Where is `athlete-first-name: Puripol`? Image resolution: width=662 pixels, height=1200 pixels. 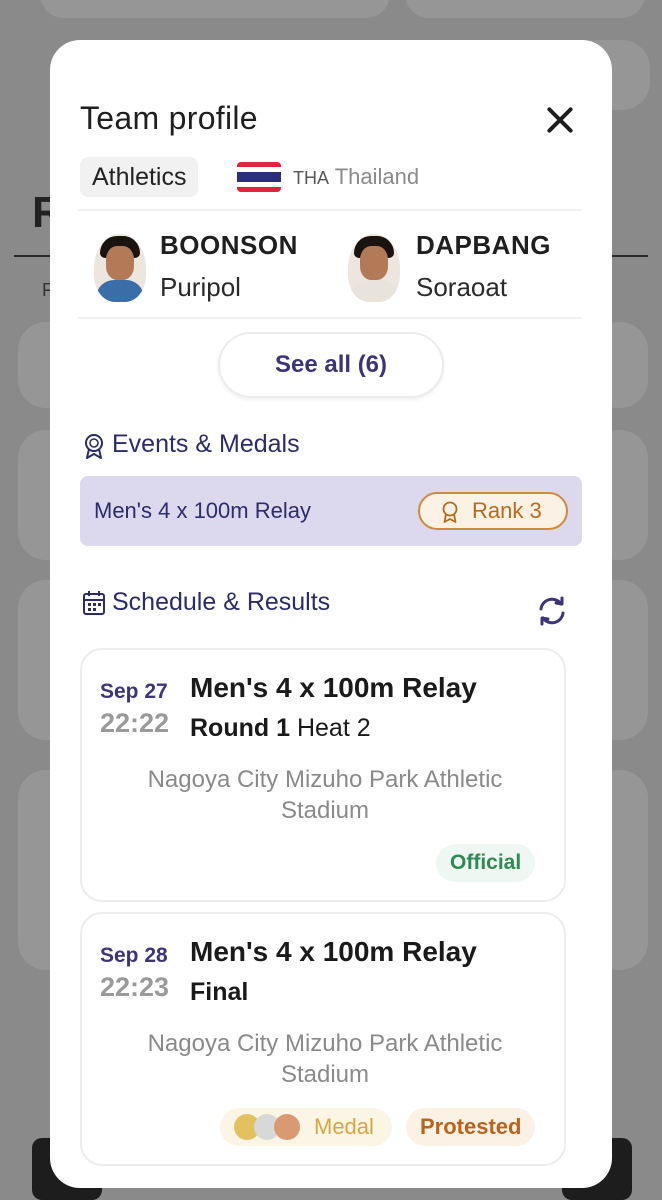 athlete-first-name: Puripol is located at coordinates (200, 287).